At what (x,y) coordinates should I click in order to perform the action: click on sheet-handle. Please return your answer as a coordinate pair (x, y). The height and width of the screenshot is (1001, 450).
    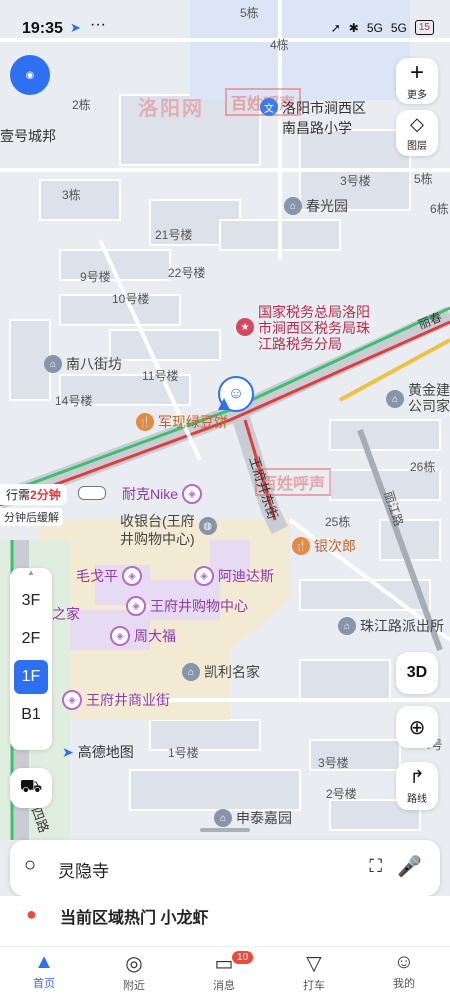
    Looking at the image, I should click on (225, 830).